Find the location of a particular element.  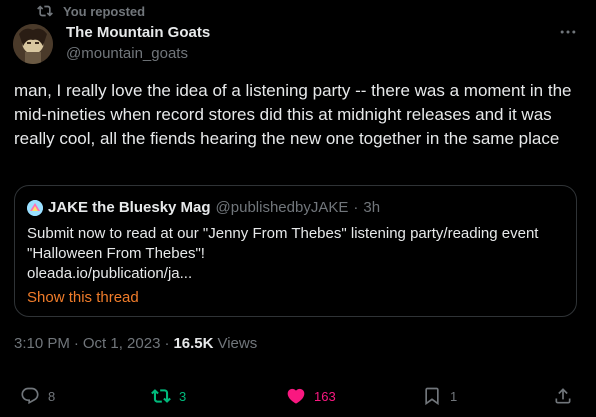

like-count: 163 is located at coordinates (325, 396).